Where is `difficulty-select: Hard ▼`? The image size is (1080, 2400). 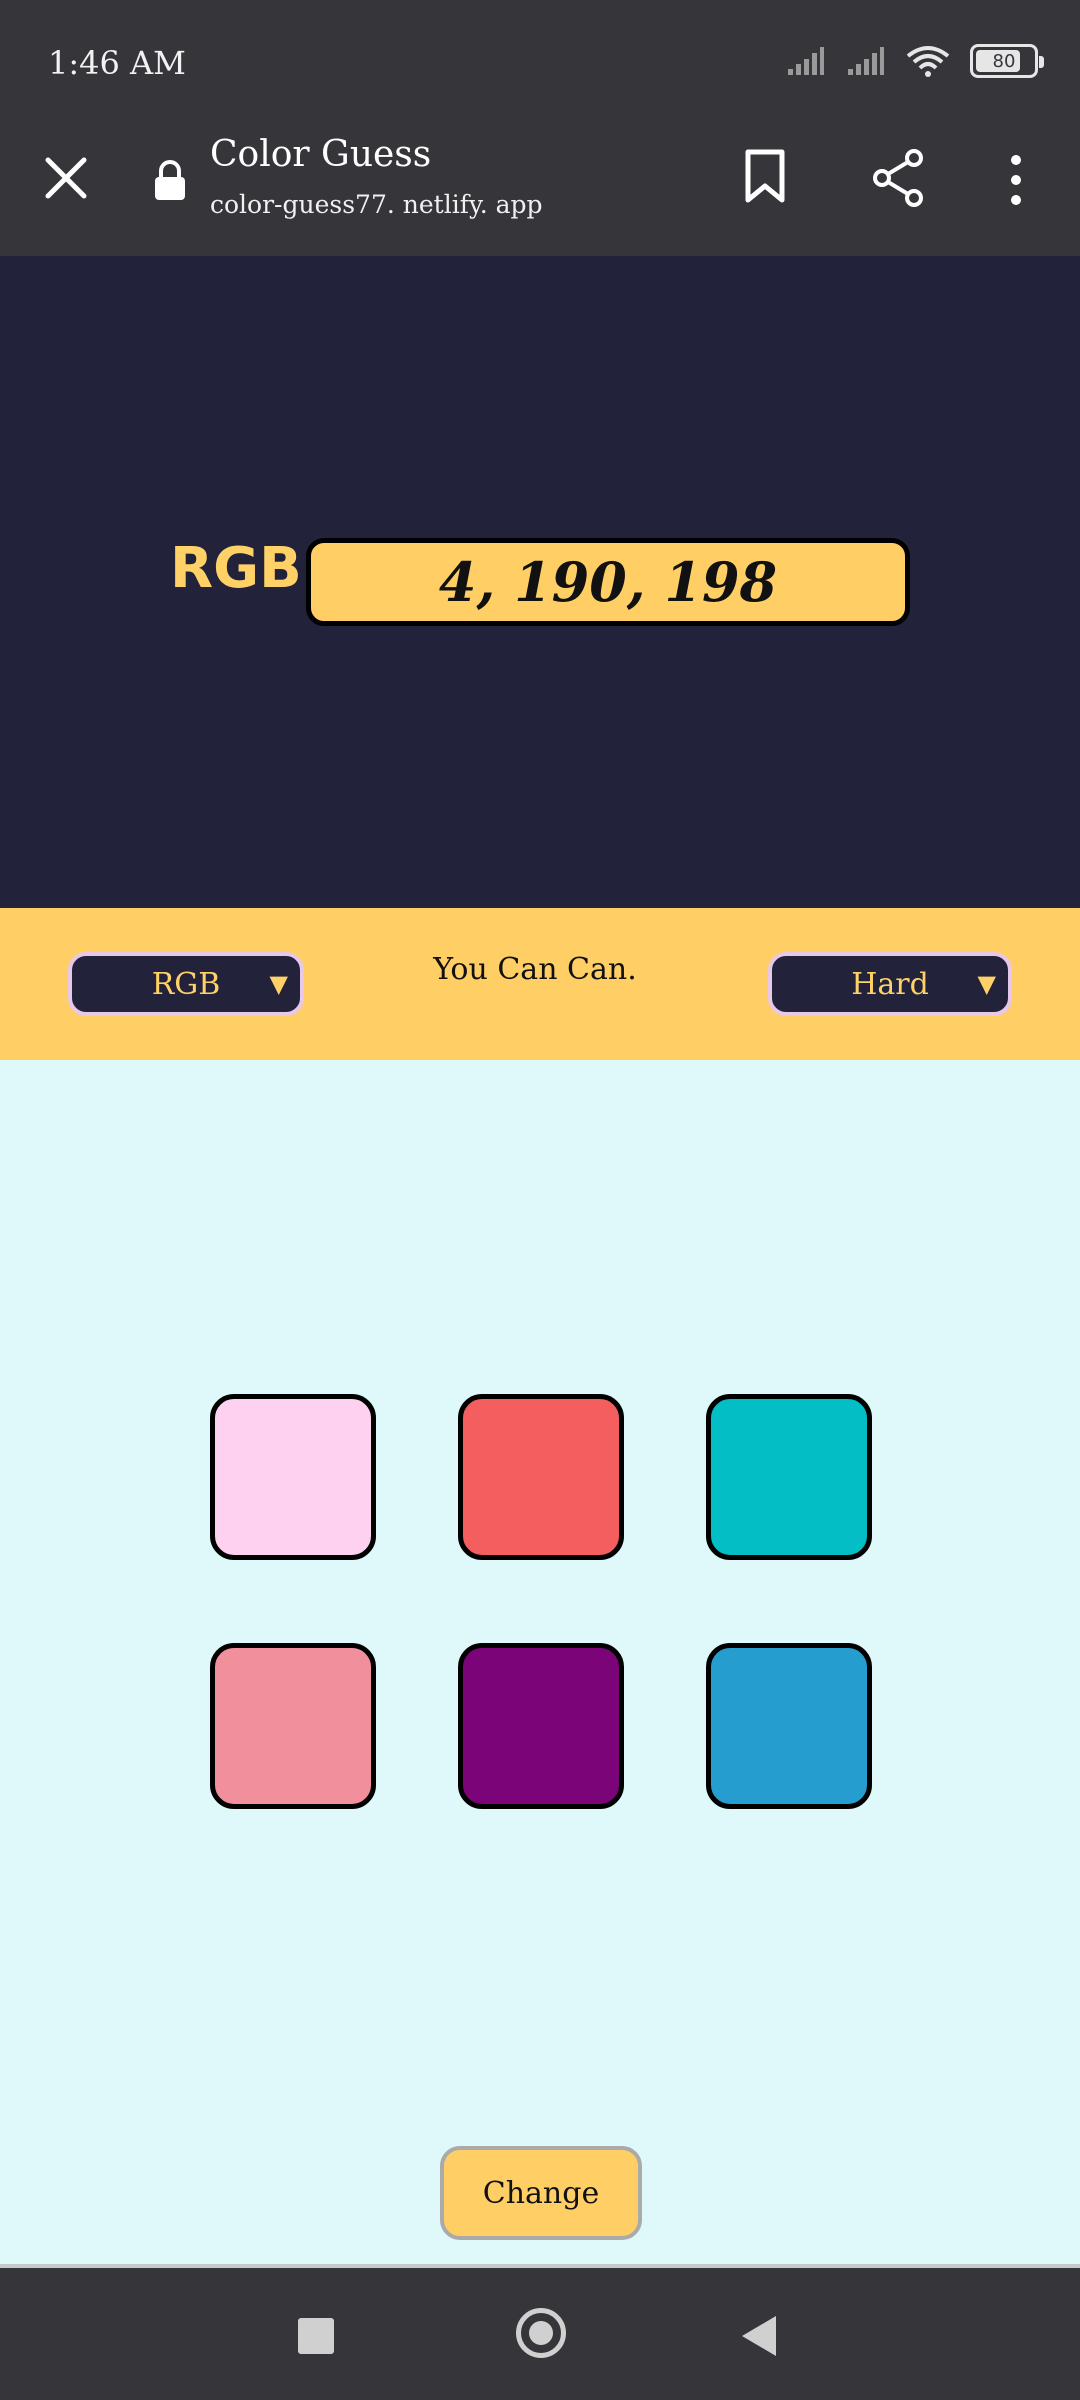 difficulty-select: Hard ▼ is located at coordinates (890, 984).